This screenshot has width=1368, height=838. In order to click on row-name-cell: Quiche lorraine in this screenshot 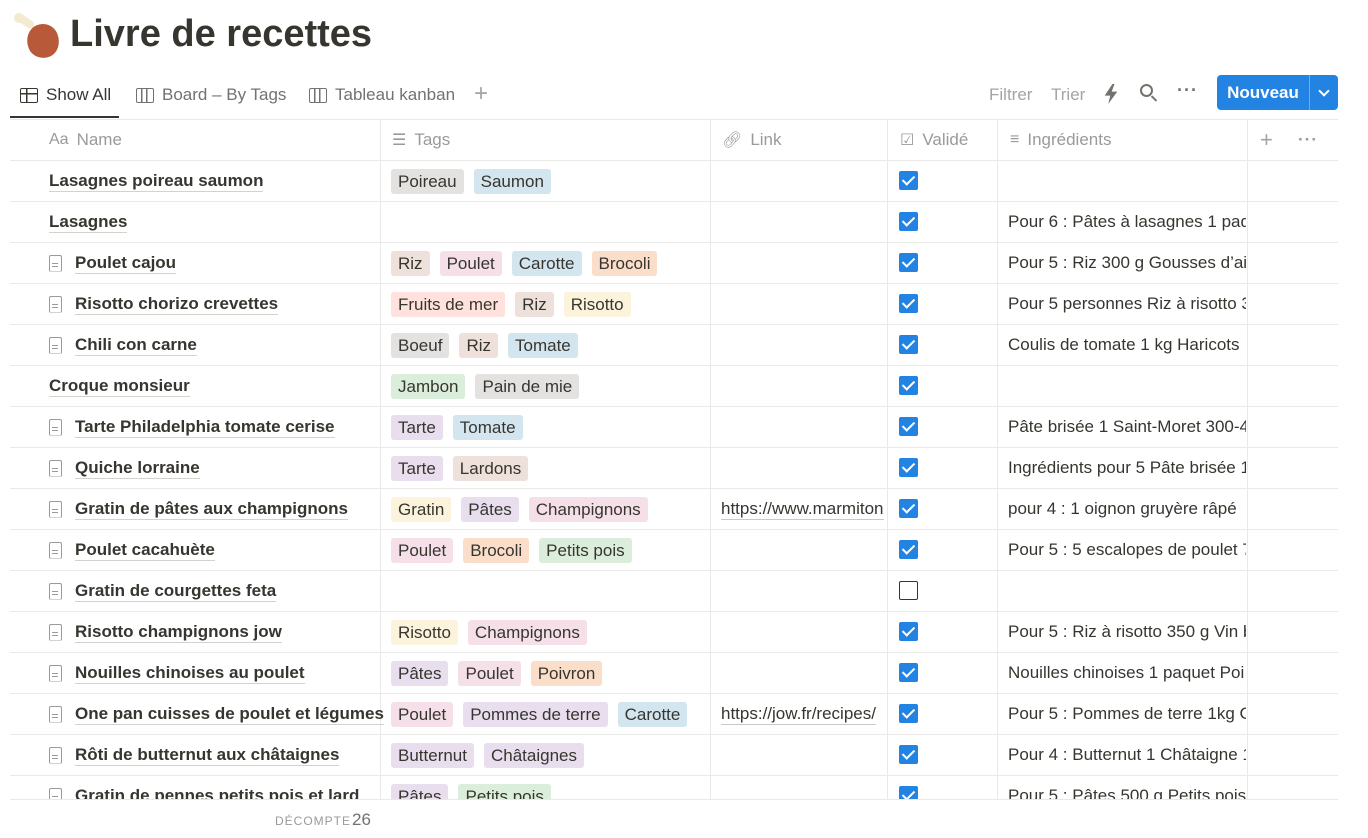, I will do `click(124, 468)`.